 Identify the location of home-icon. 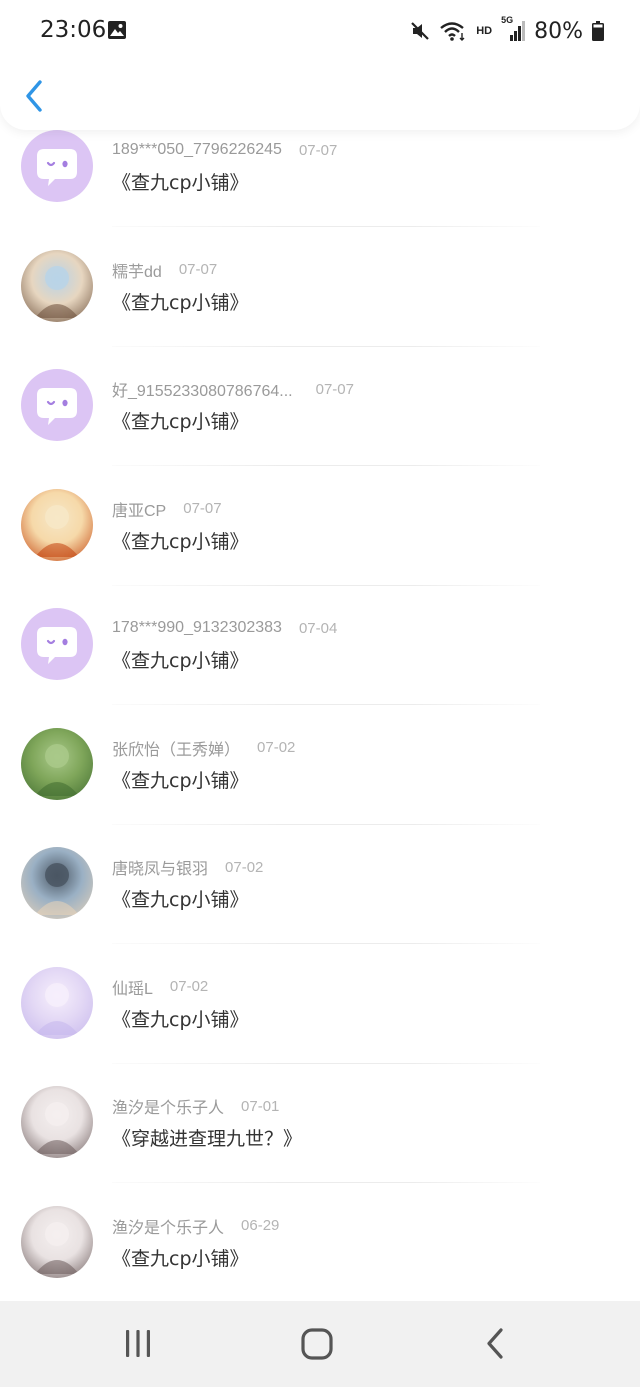
(317, 1344).